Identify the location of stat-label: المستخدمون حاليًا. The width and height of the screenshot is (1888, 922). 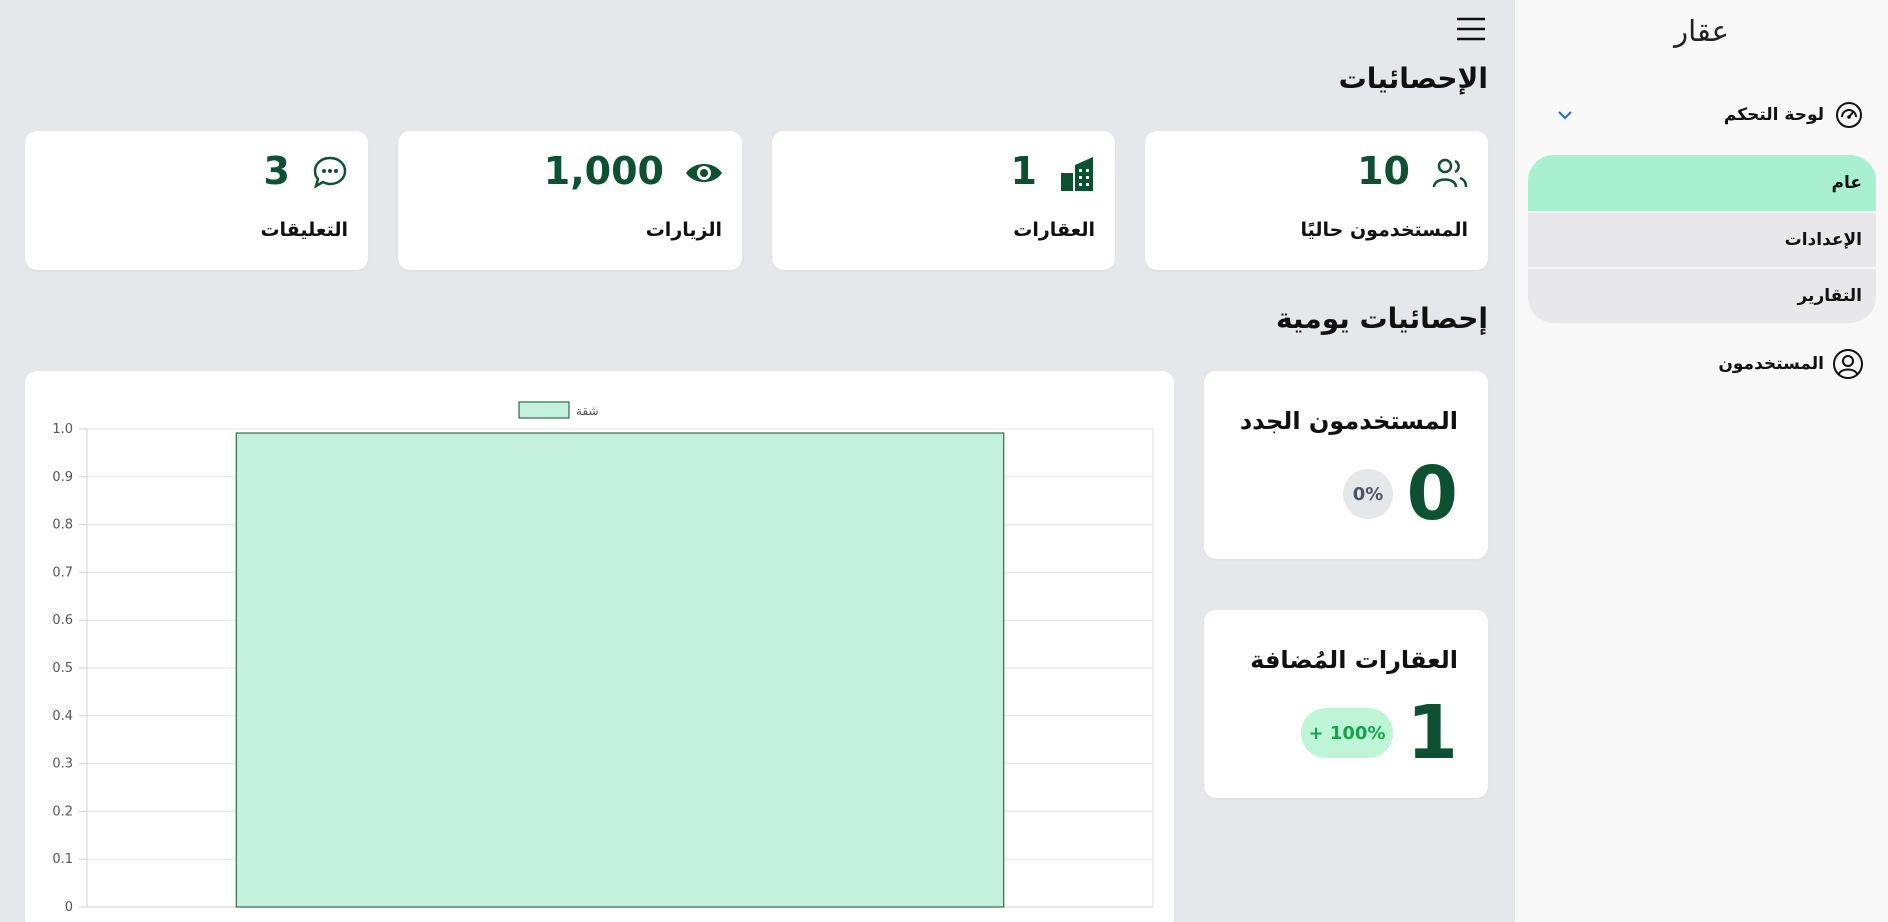
(1384, 230).